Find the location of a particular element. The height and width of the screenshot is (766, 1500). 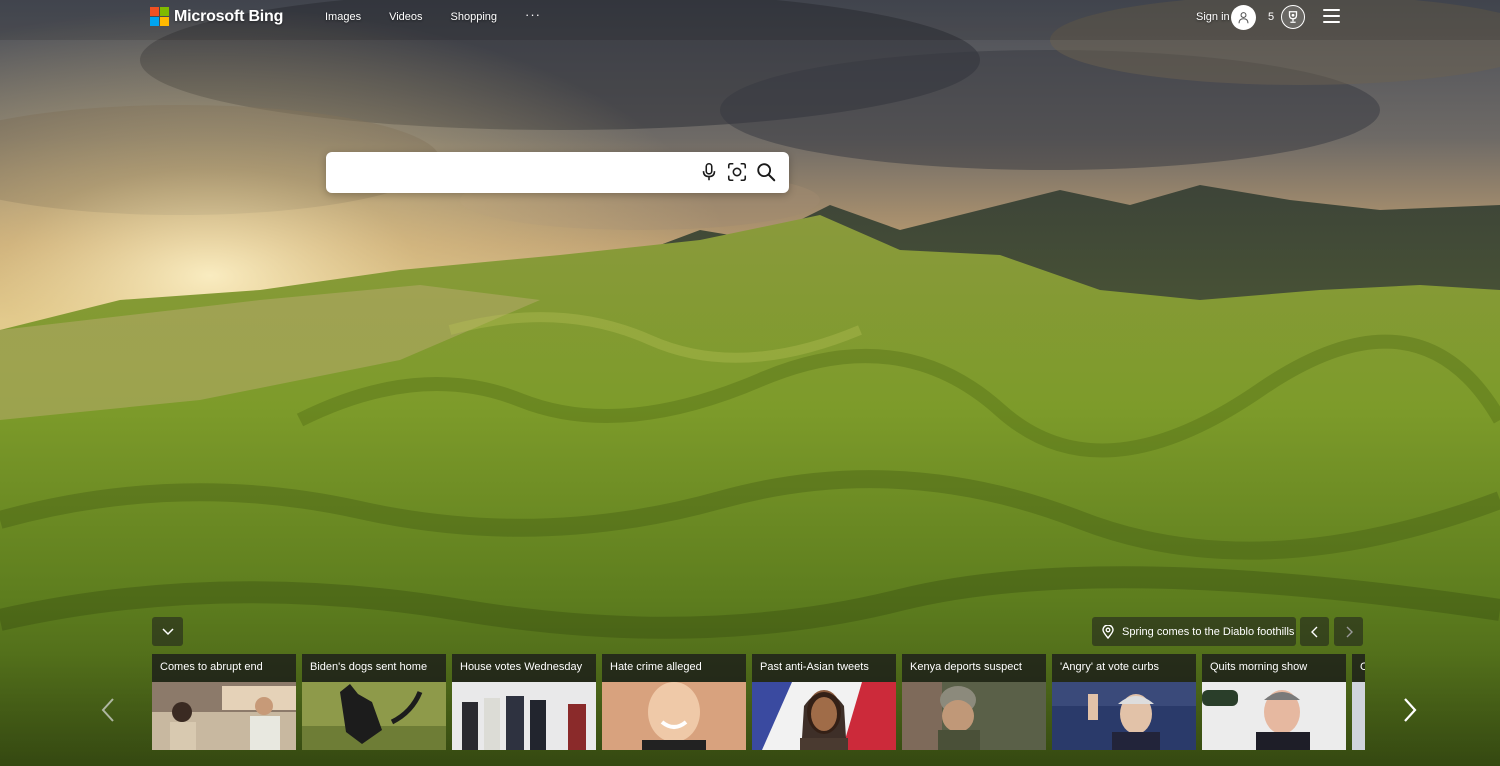

news-card: Comes to abrupt end is located at coordinates (224, 702).